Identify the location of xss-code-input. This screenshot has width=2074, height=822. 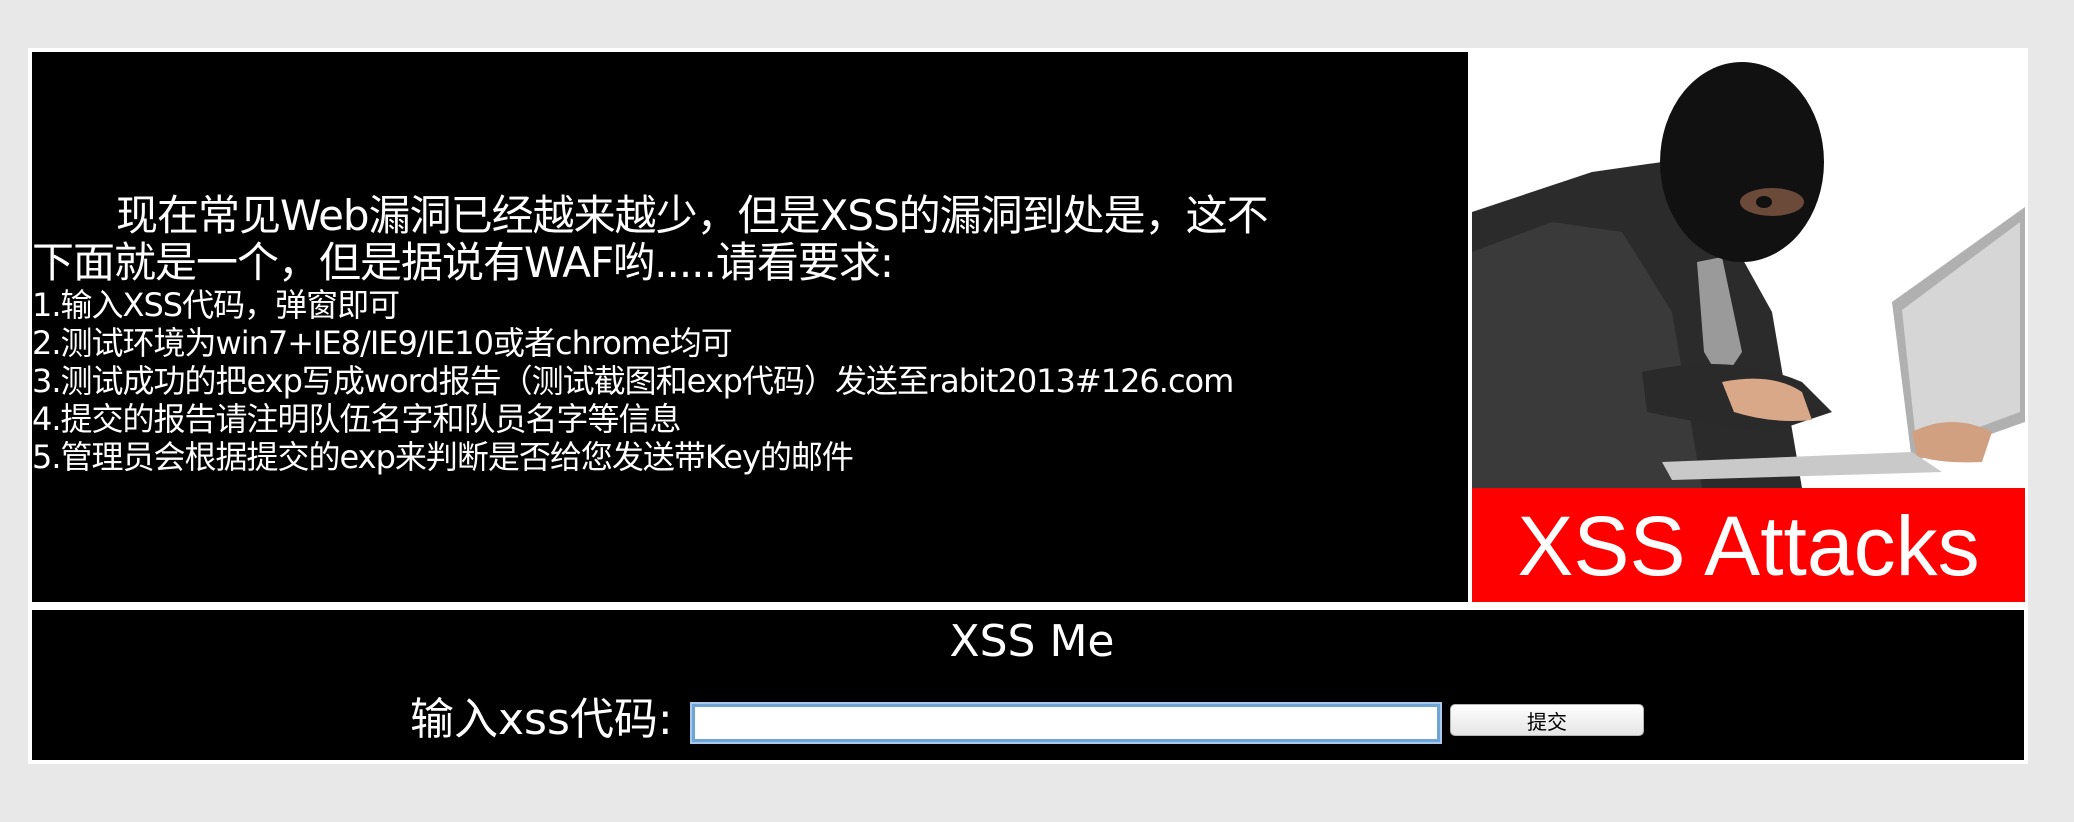
(1066, 723).